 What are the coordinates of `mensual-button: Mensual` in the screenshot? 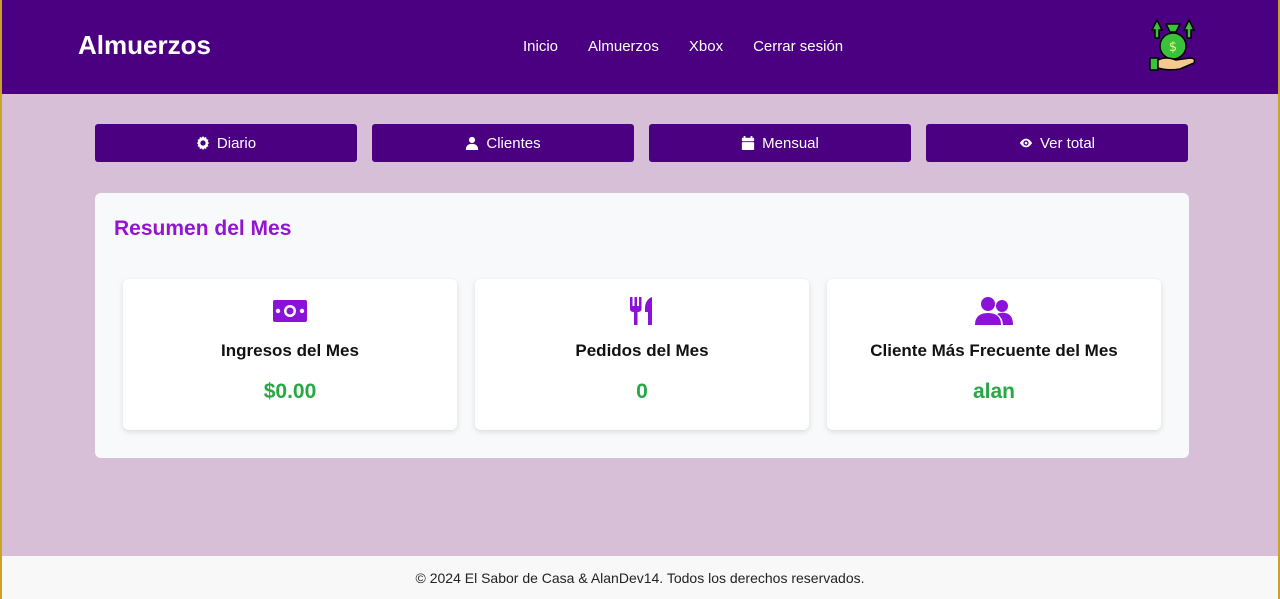 It's located at (780, 143).